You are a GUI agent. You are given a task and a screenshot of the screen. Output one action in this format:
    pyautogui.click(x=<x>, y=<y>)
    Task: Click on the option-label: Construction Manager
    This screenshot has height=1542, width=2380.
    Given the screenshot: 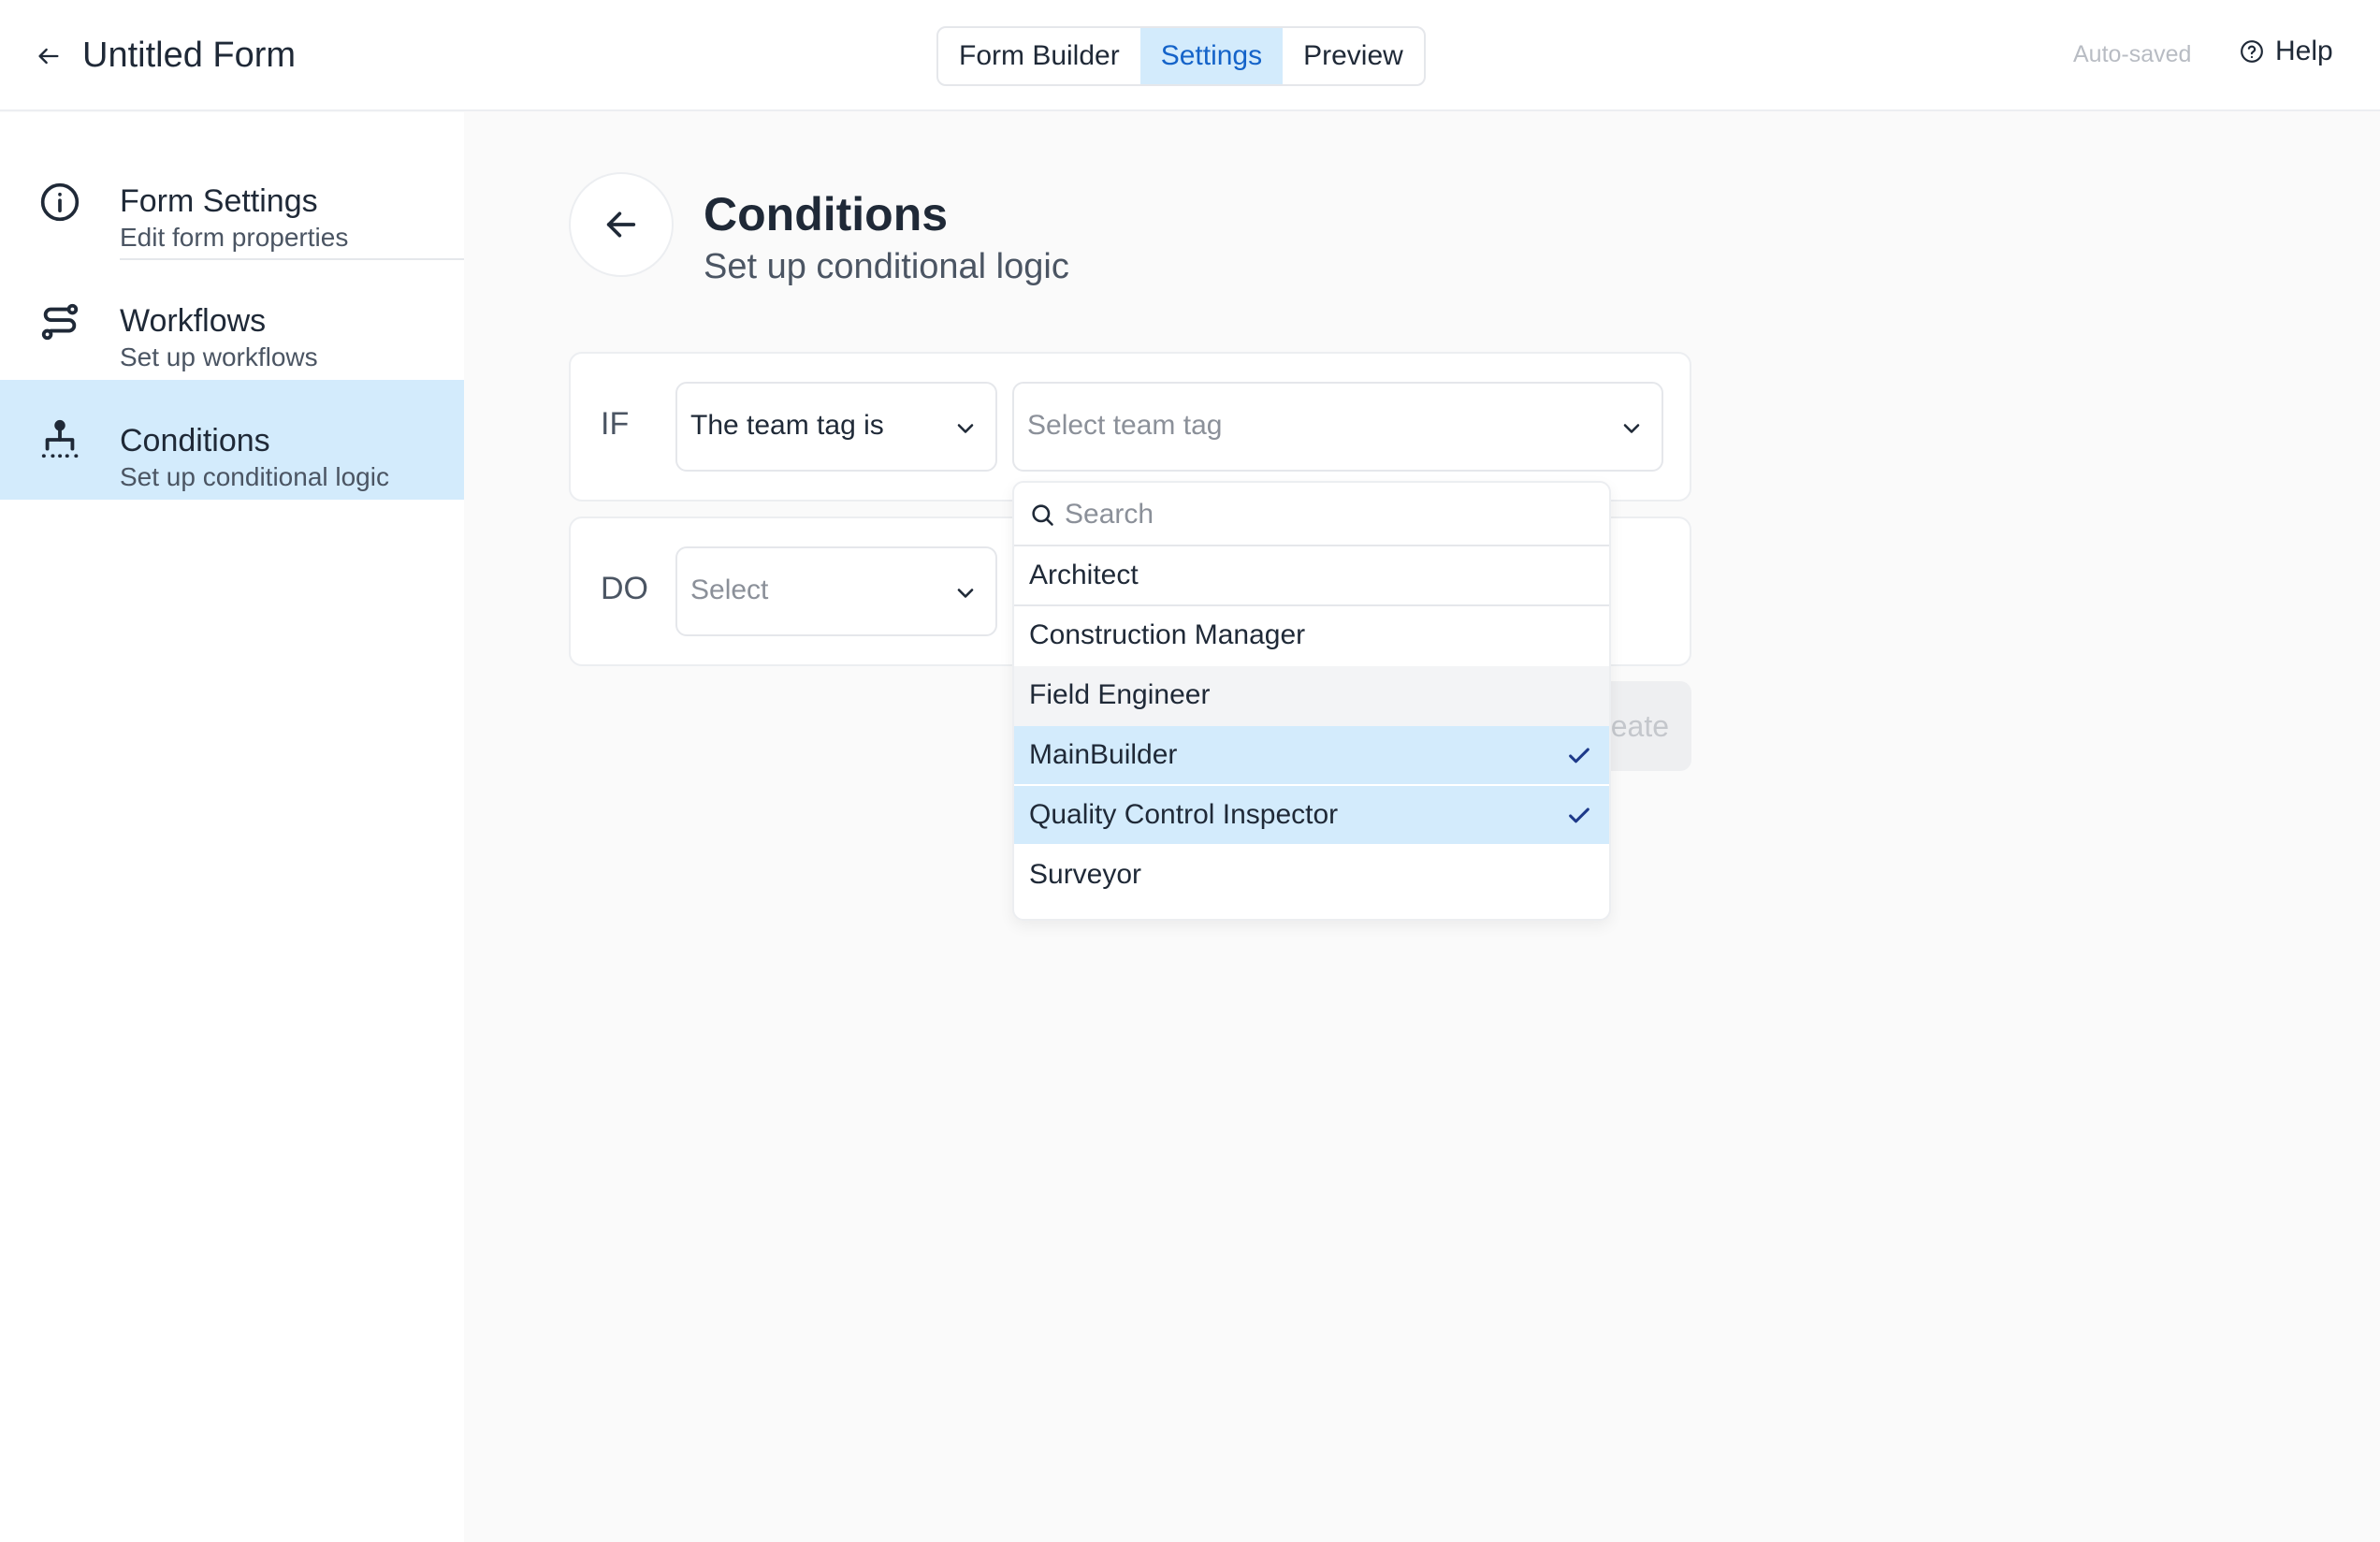 What is the action you would take?
    pyautogui.click(x=1167, y=634)
    